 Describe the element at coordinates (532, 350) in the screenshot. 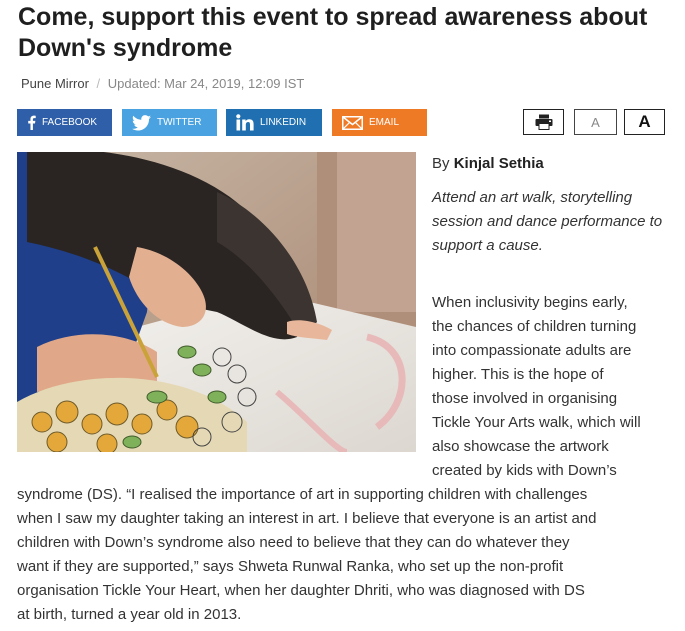

I see `body-line: into compassionate adults are` at that location.